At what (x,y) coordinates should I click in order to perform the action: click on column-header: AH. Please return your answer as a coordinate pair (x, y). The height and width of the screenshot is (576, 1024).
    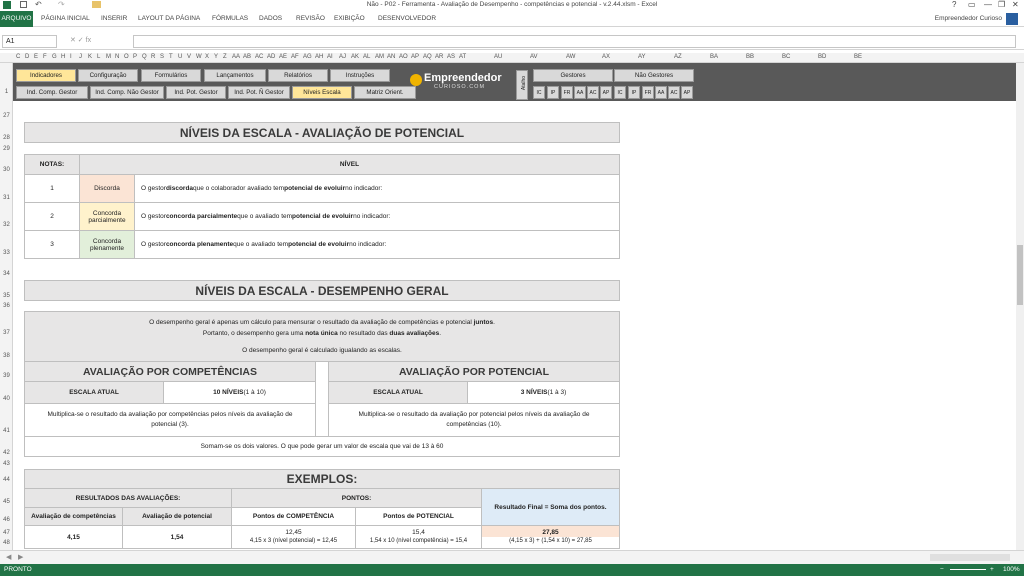
    Looking at the image, I should click on (319, 57).